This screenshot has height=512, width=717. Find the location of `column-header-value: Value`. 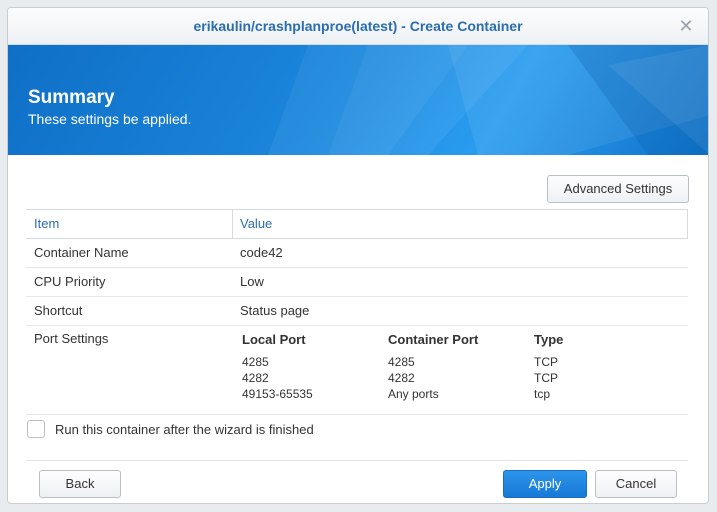

column-header-value: Value is located at coordinates (256, 224).